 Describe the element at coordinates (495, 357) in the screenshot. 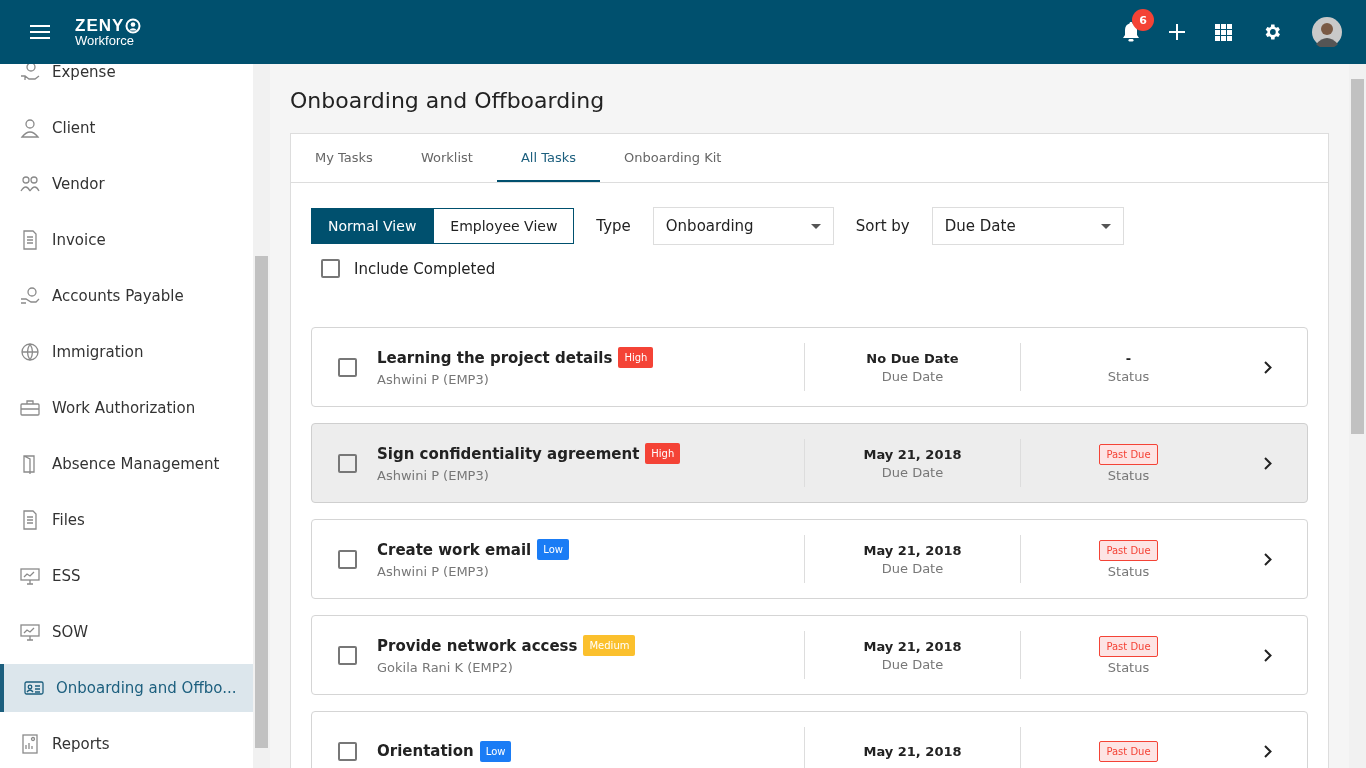

I see `task-title: Learning the project details` at that location.